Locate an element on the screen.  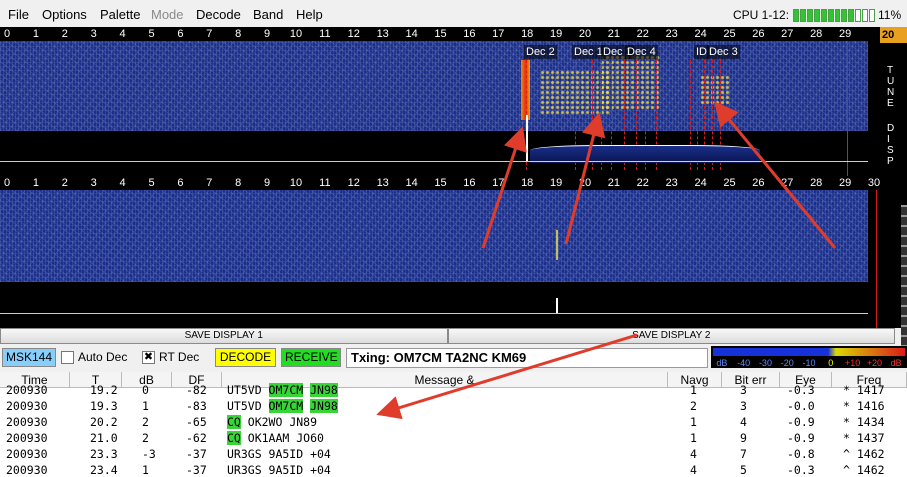
table-row: 200930 21.0 2 -62 CQ OK1AAM JO60 1 9 -0.9 * 1437 is located at coordinates (453, 438).